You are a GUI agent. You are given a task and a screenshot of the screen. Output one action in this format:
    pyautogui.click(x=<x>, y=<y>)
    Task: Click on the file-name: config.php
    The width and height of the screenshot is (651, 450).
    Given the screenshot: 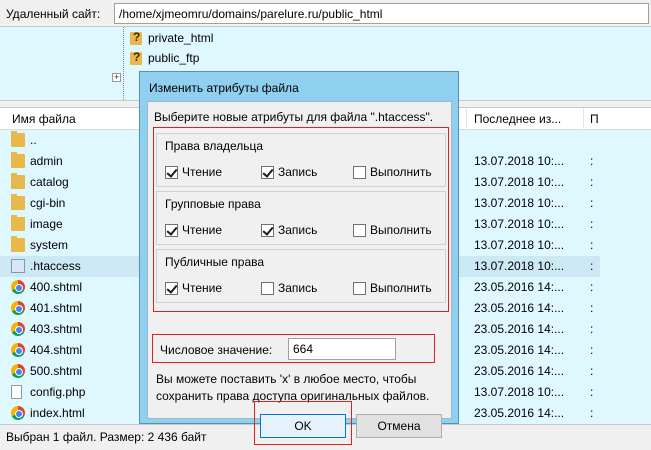 What is the action you would take?
    pyautogui.click(x=58, y=392)
    